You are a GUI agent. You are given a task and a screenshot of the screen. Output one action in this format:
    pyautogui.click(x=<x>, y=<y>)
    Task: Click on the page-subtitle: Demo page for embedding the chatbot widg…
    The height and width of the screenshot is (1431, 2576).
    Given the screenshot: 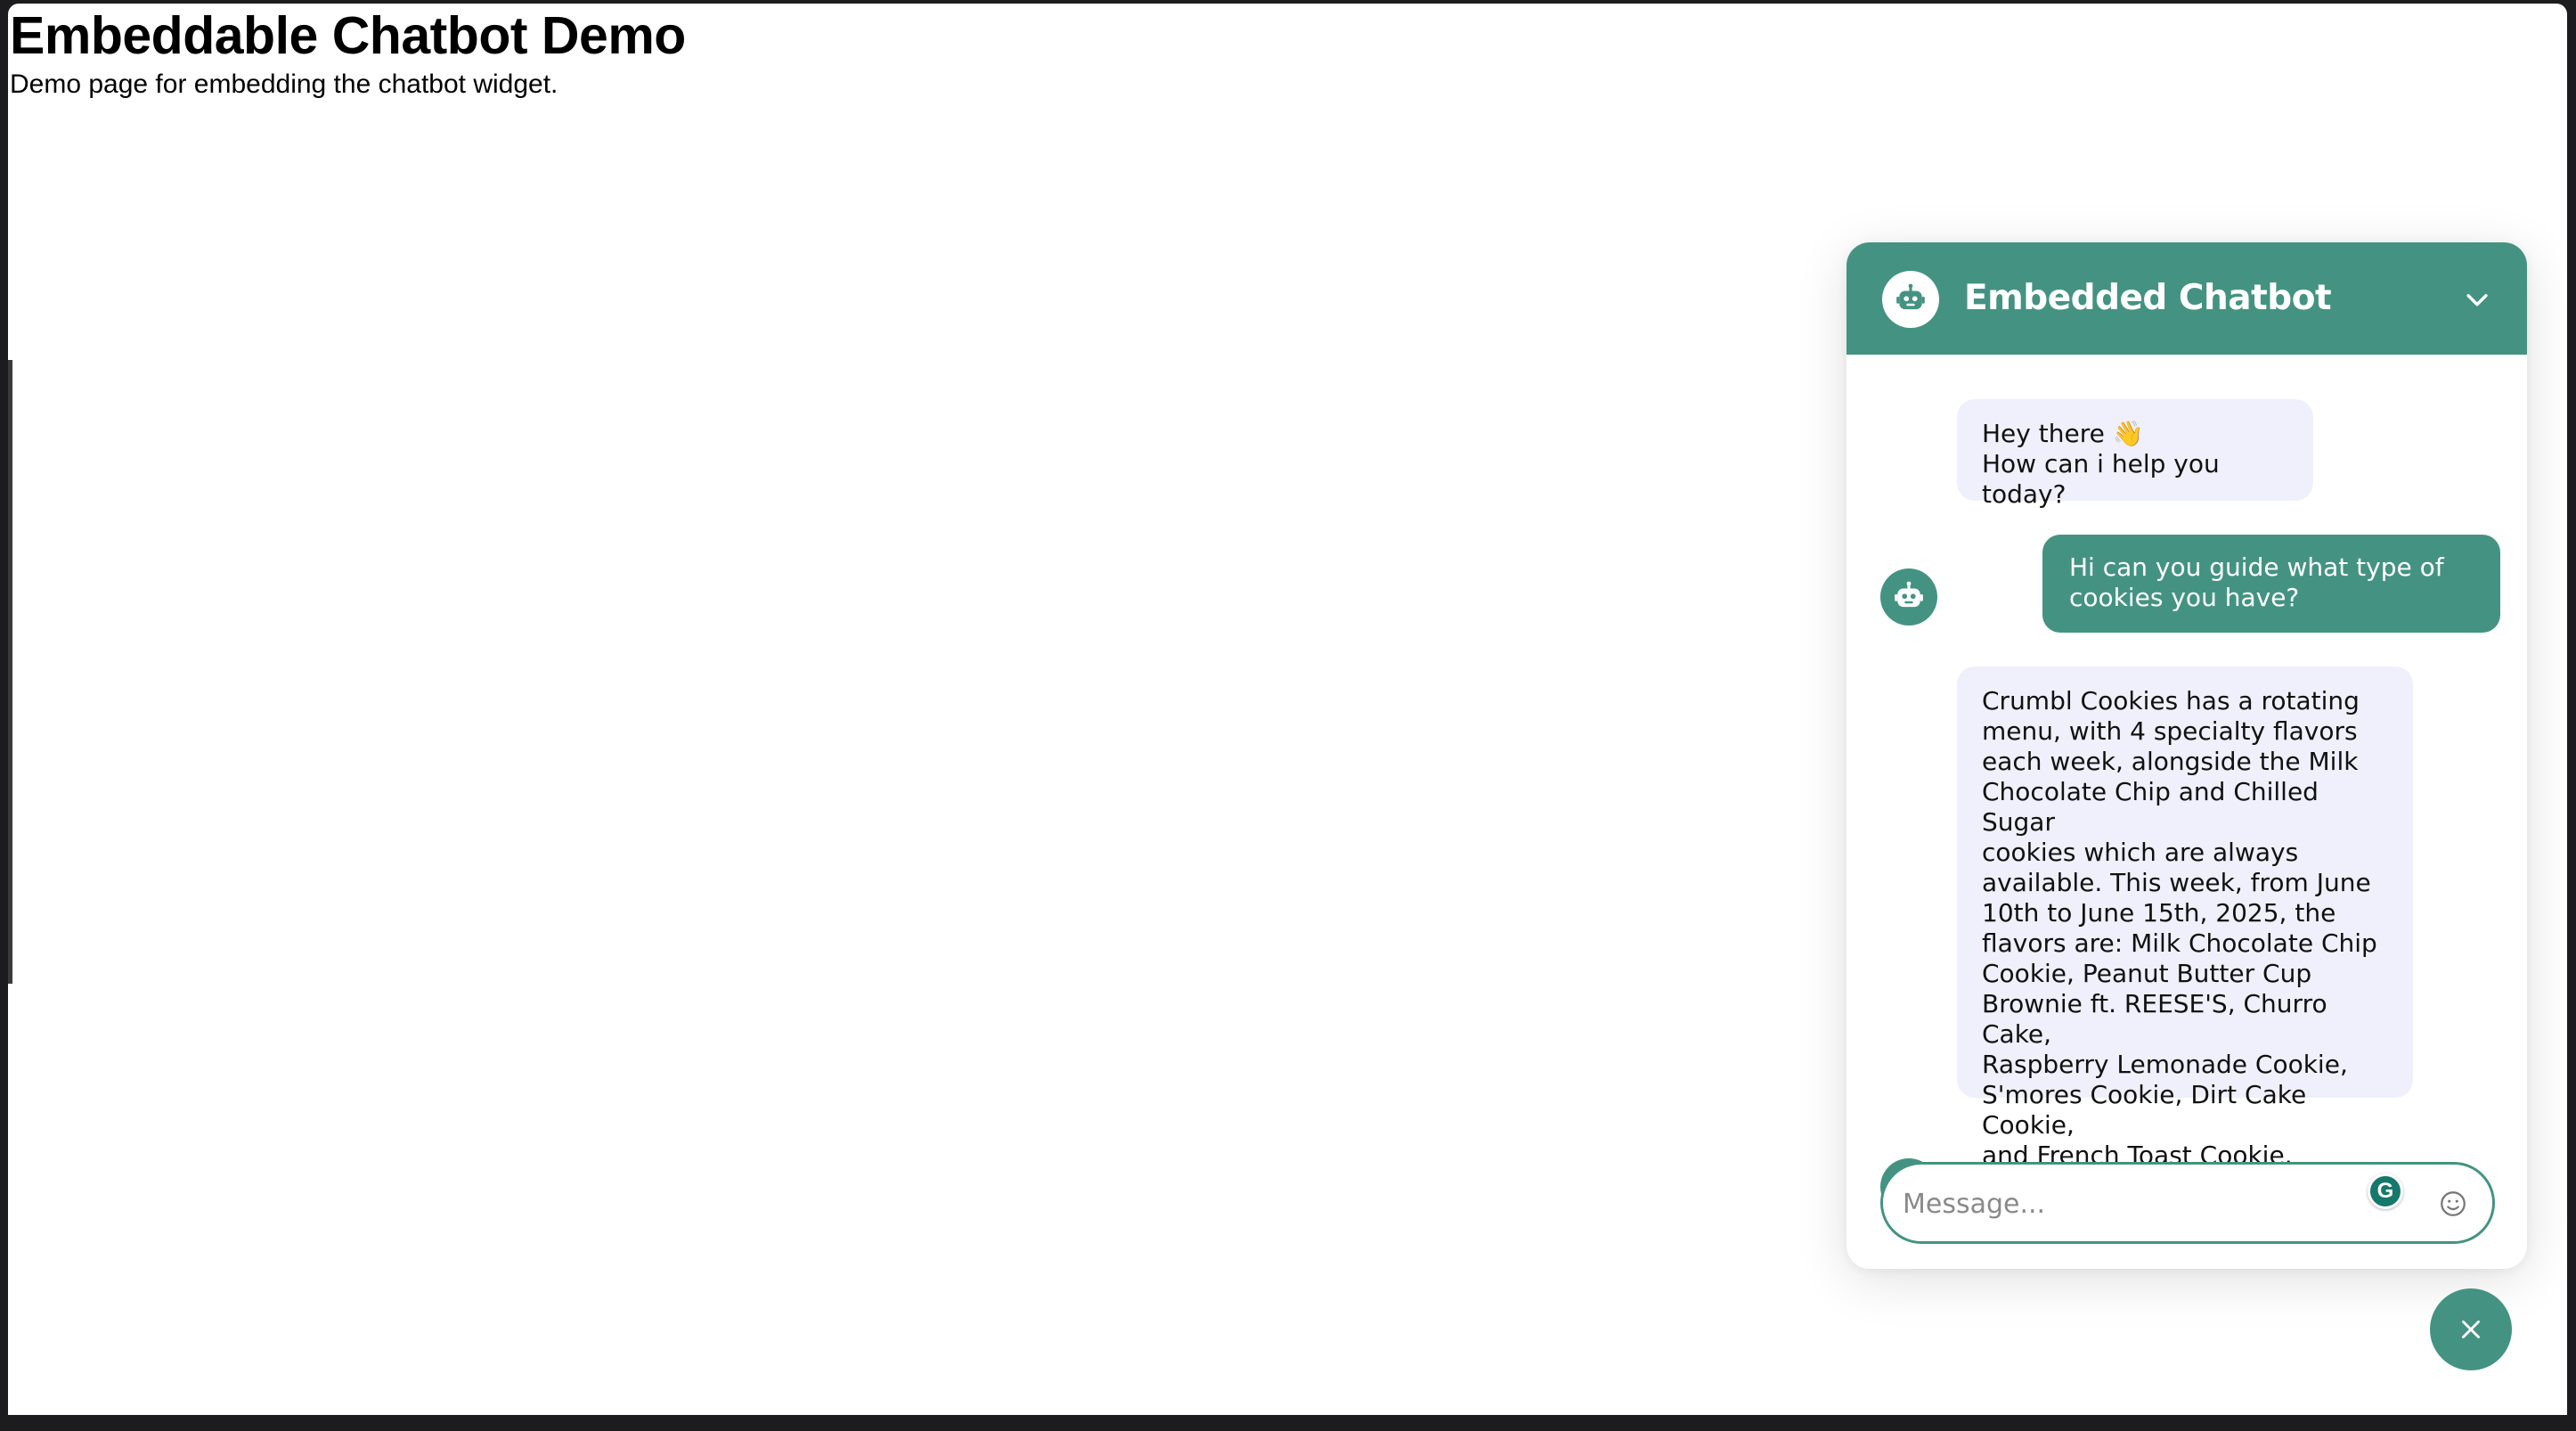 What is the action you would take?
    pyautogui.click(x=284, y=84)
    